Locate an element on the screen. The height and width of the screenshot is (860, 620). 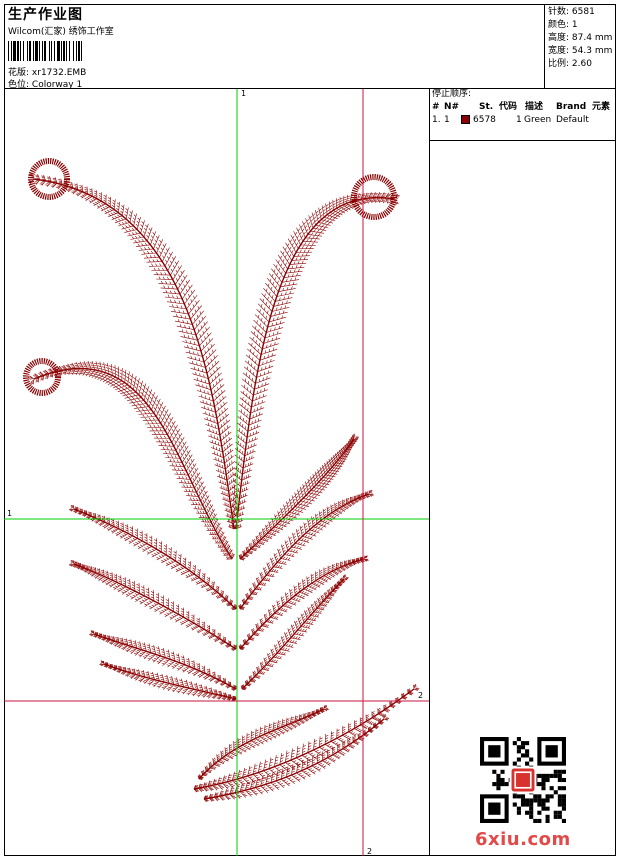
thread-swatch is located at coordinates (465, 119).